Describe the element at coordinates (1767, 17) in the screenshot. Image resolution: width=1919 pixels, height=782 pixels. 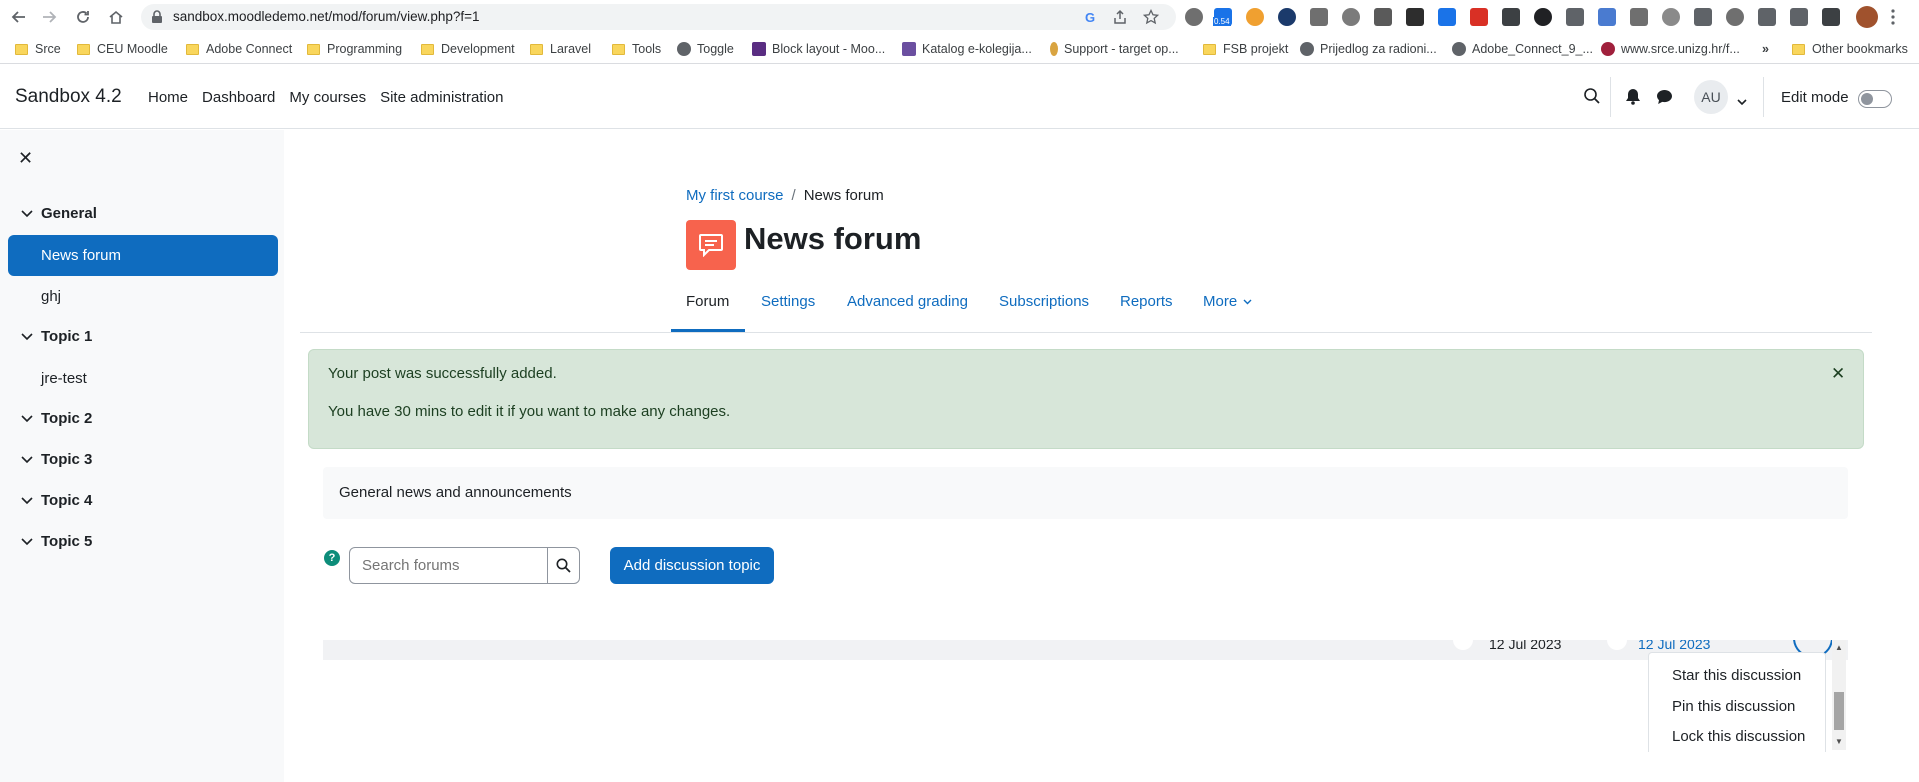
I see `puzzle-icon` at that location.